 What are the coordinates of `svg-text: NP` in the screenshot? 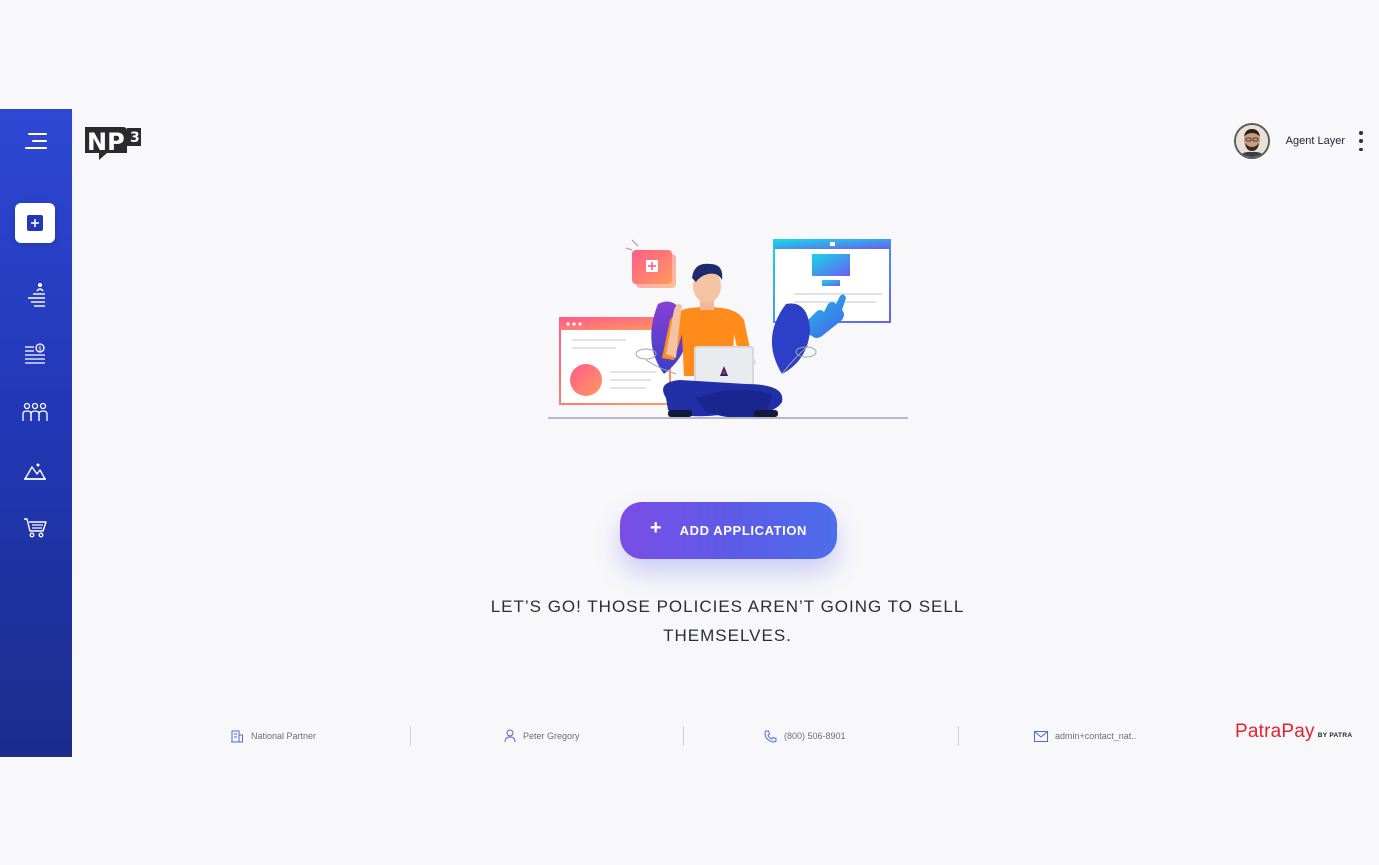 It's located at (106, 142).